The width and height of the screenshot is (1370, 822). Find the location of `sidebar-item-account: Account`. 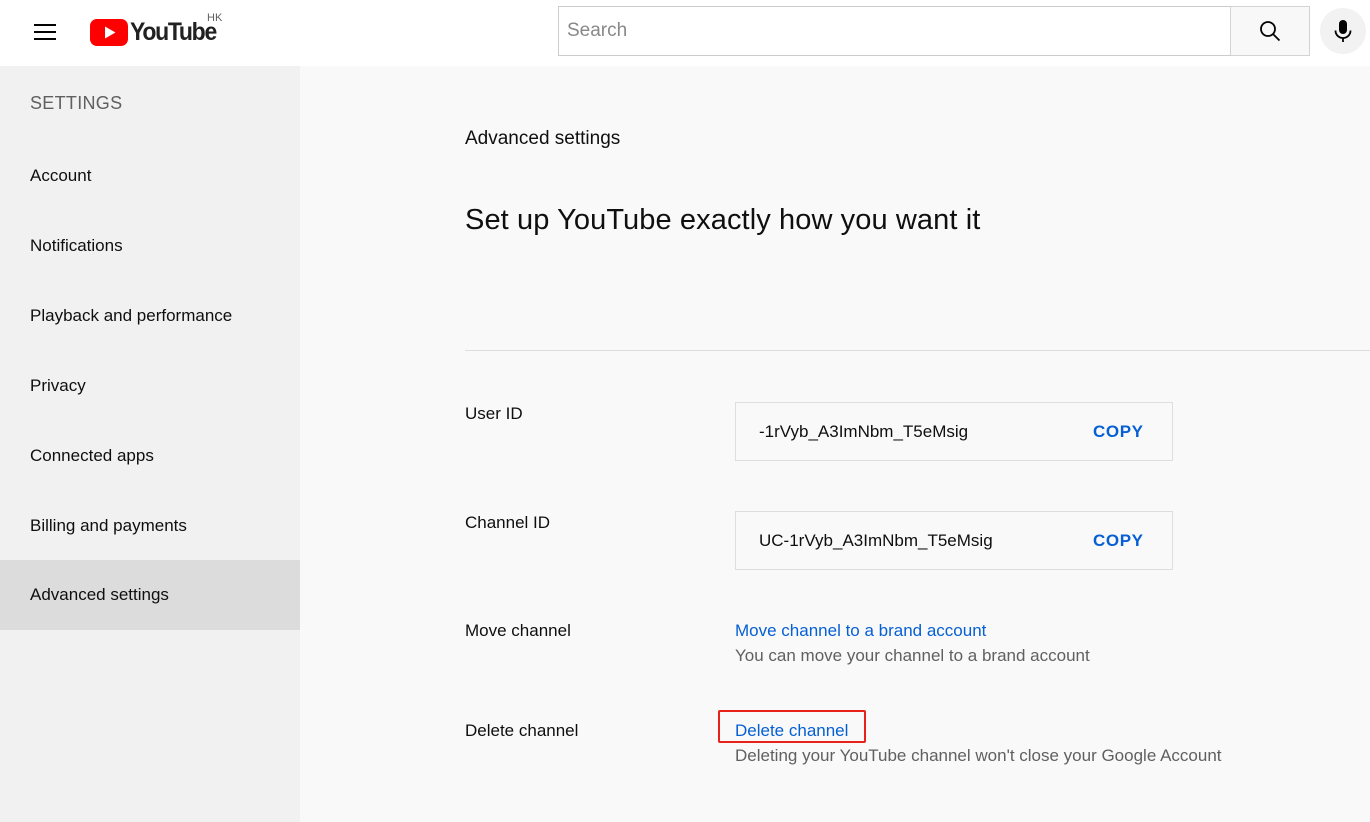

sidebar-item-account: Account is located at coordinates (150, 176).